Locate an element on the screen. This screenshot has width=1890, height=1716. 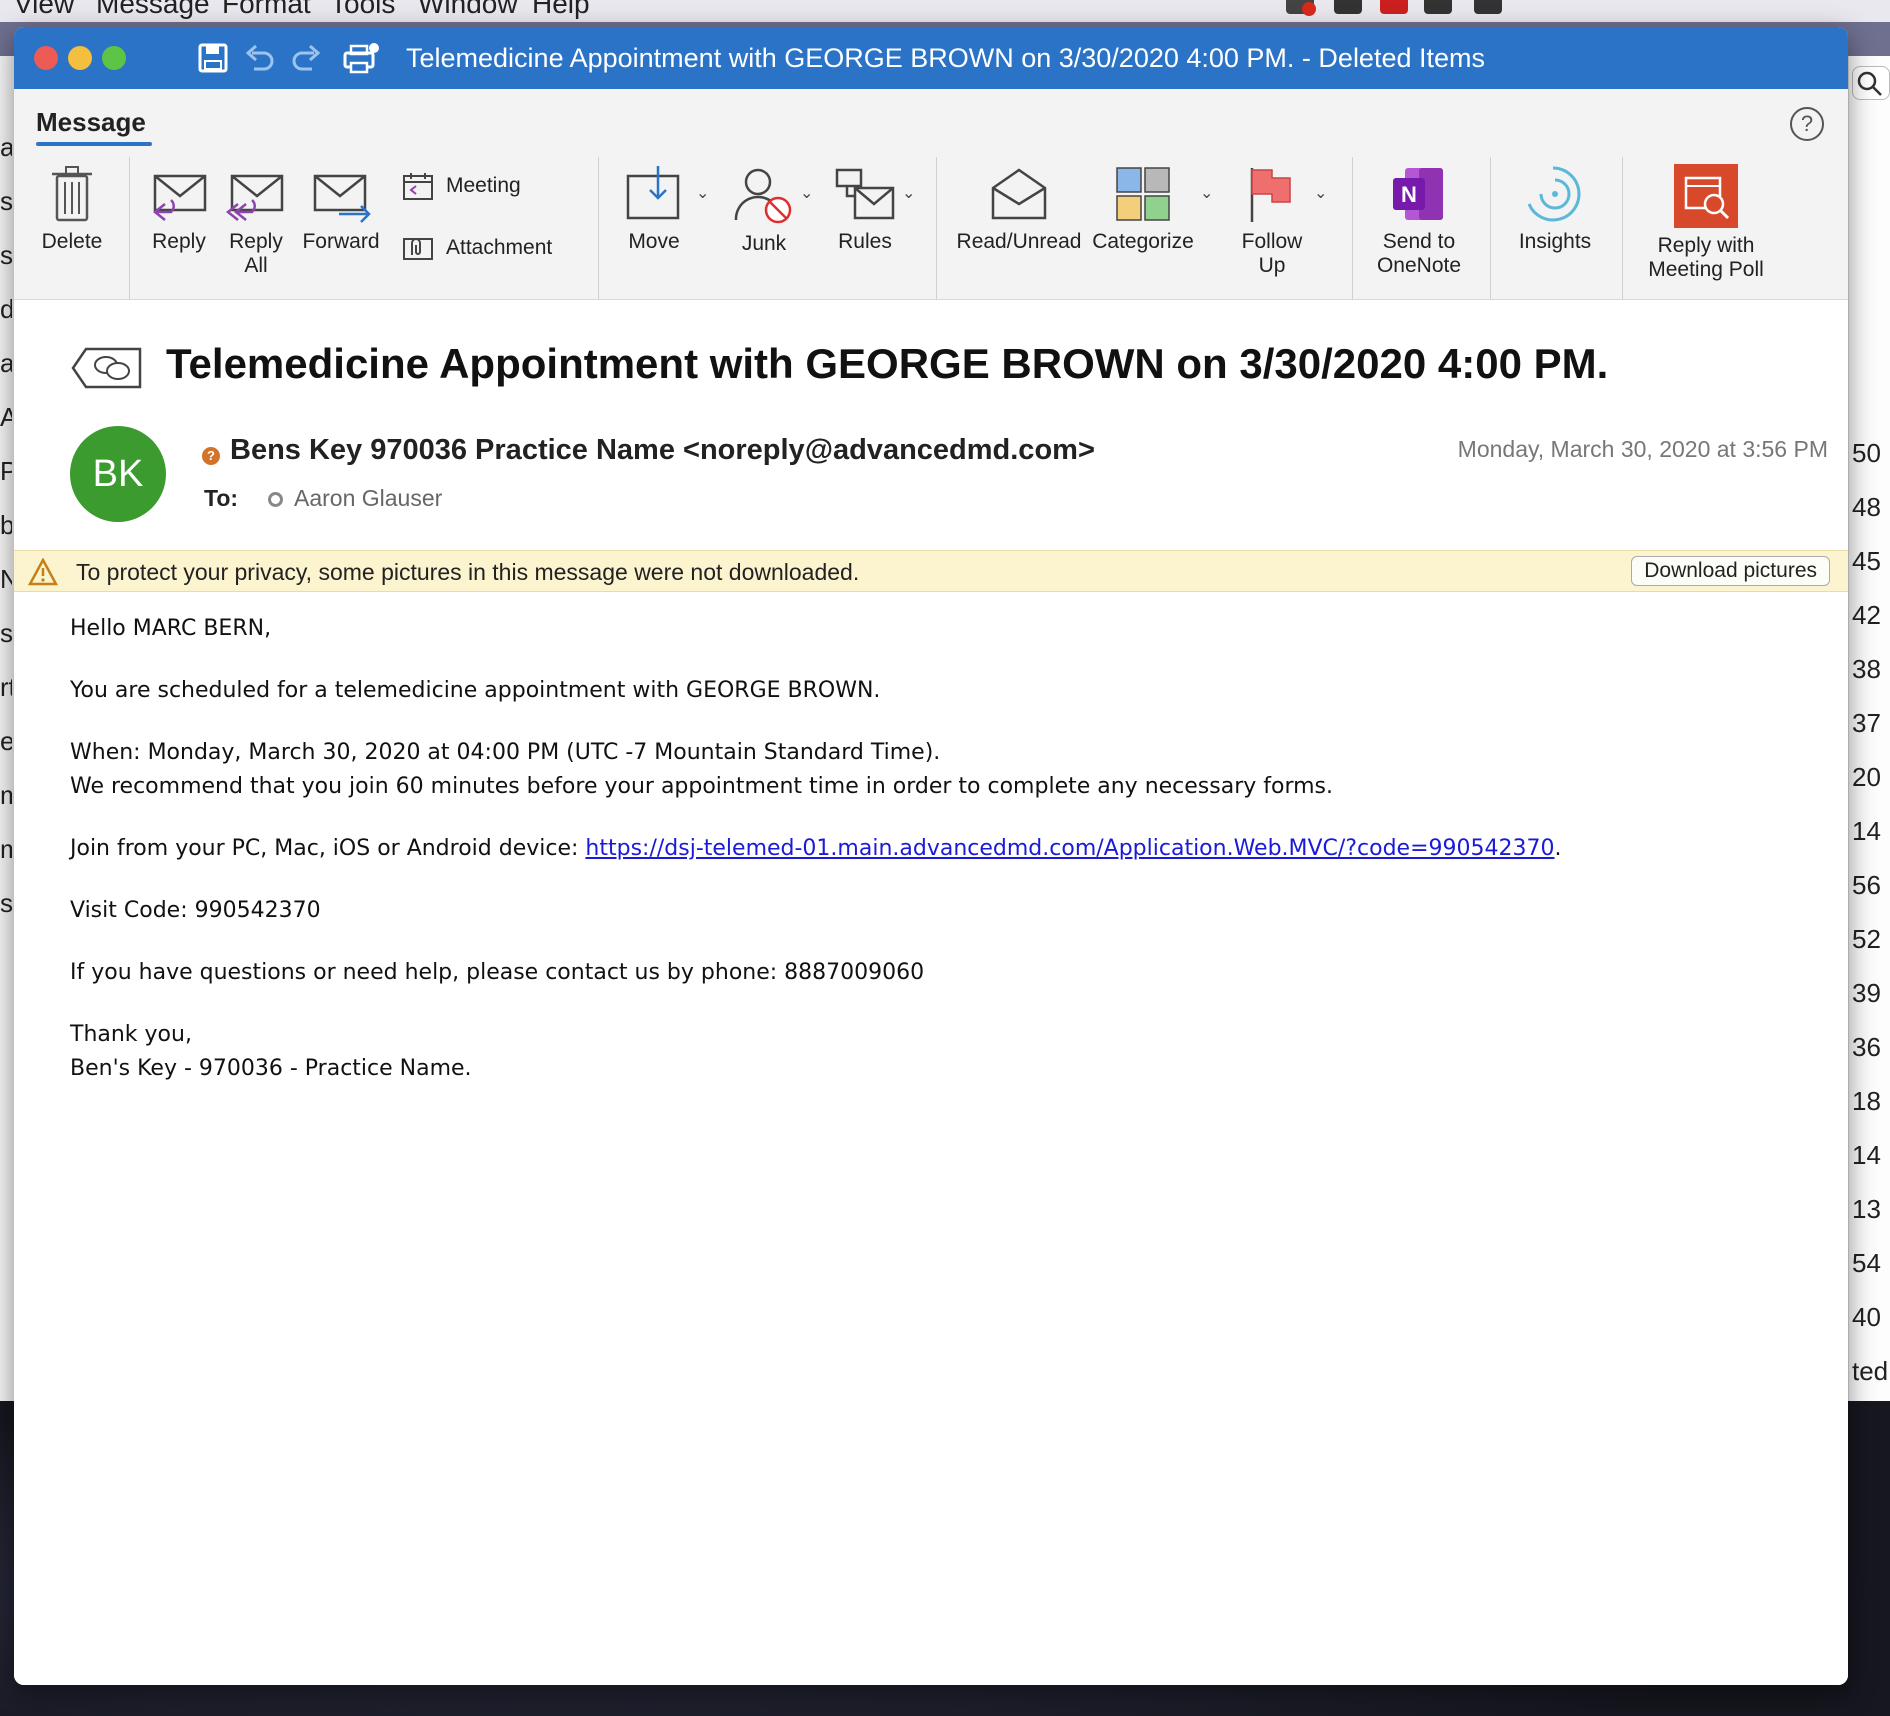
status-airplay-icon is located at coordinates (1488, 7).